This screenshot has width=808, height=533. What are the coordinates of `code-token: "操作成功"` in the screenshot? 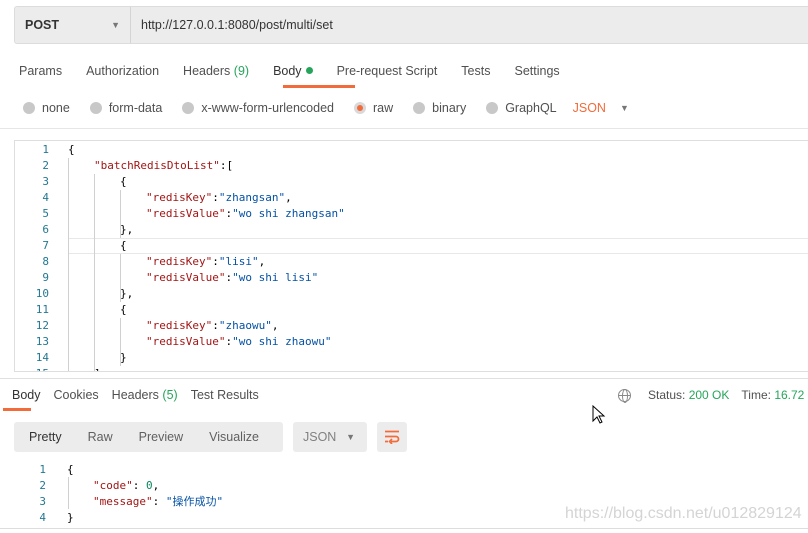 It's located at (194, 501).